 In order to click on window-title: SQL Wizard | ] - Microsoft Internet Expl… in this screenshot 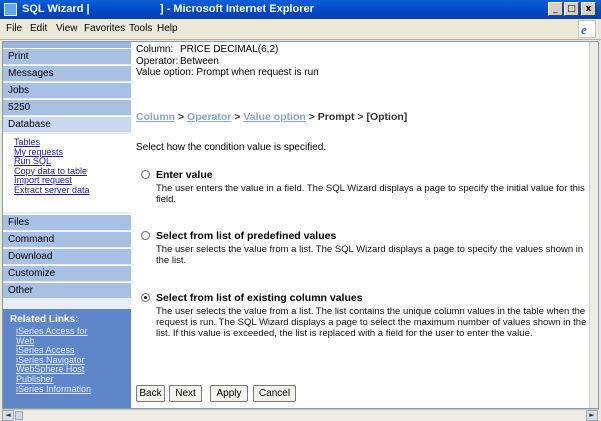, I will do `click(168, 9)`.